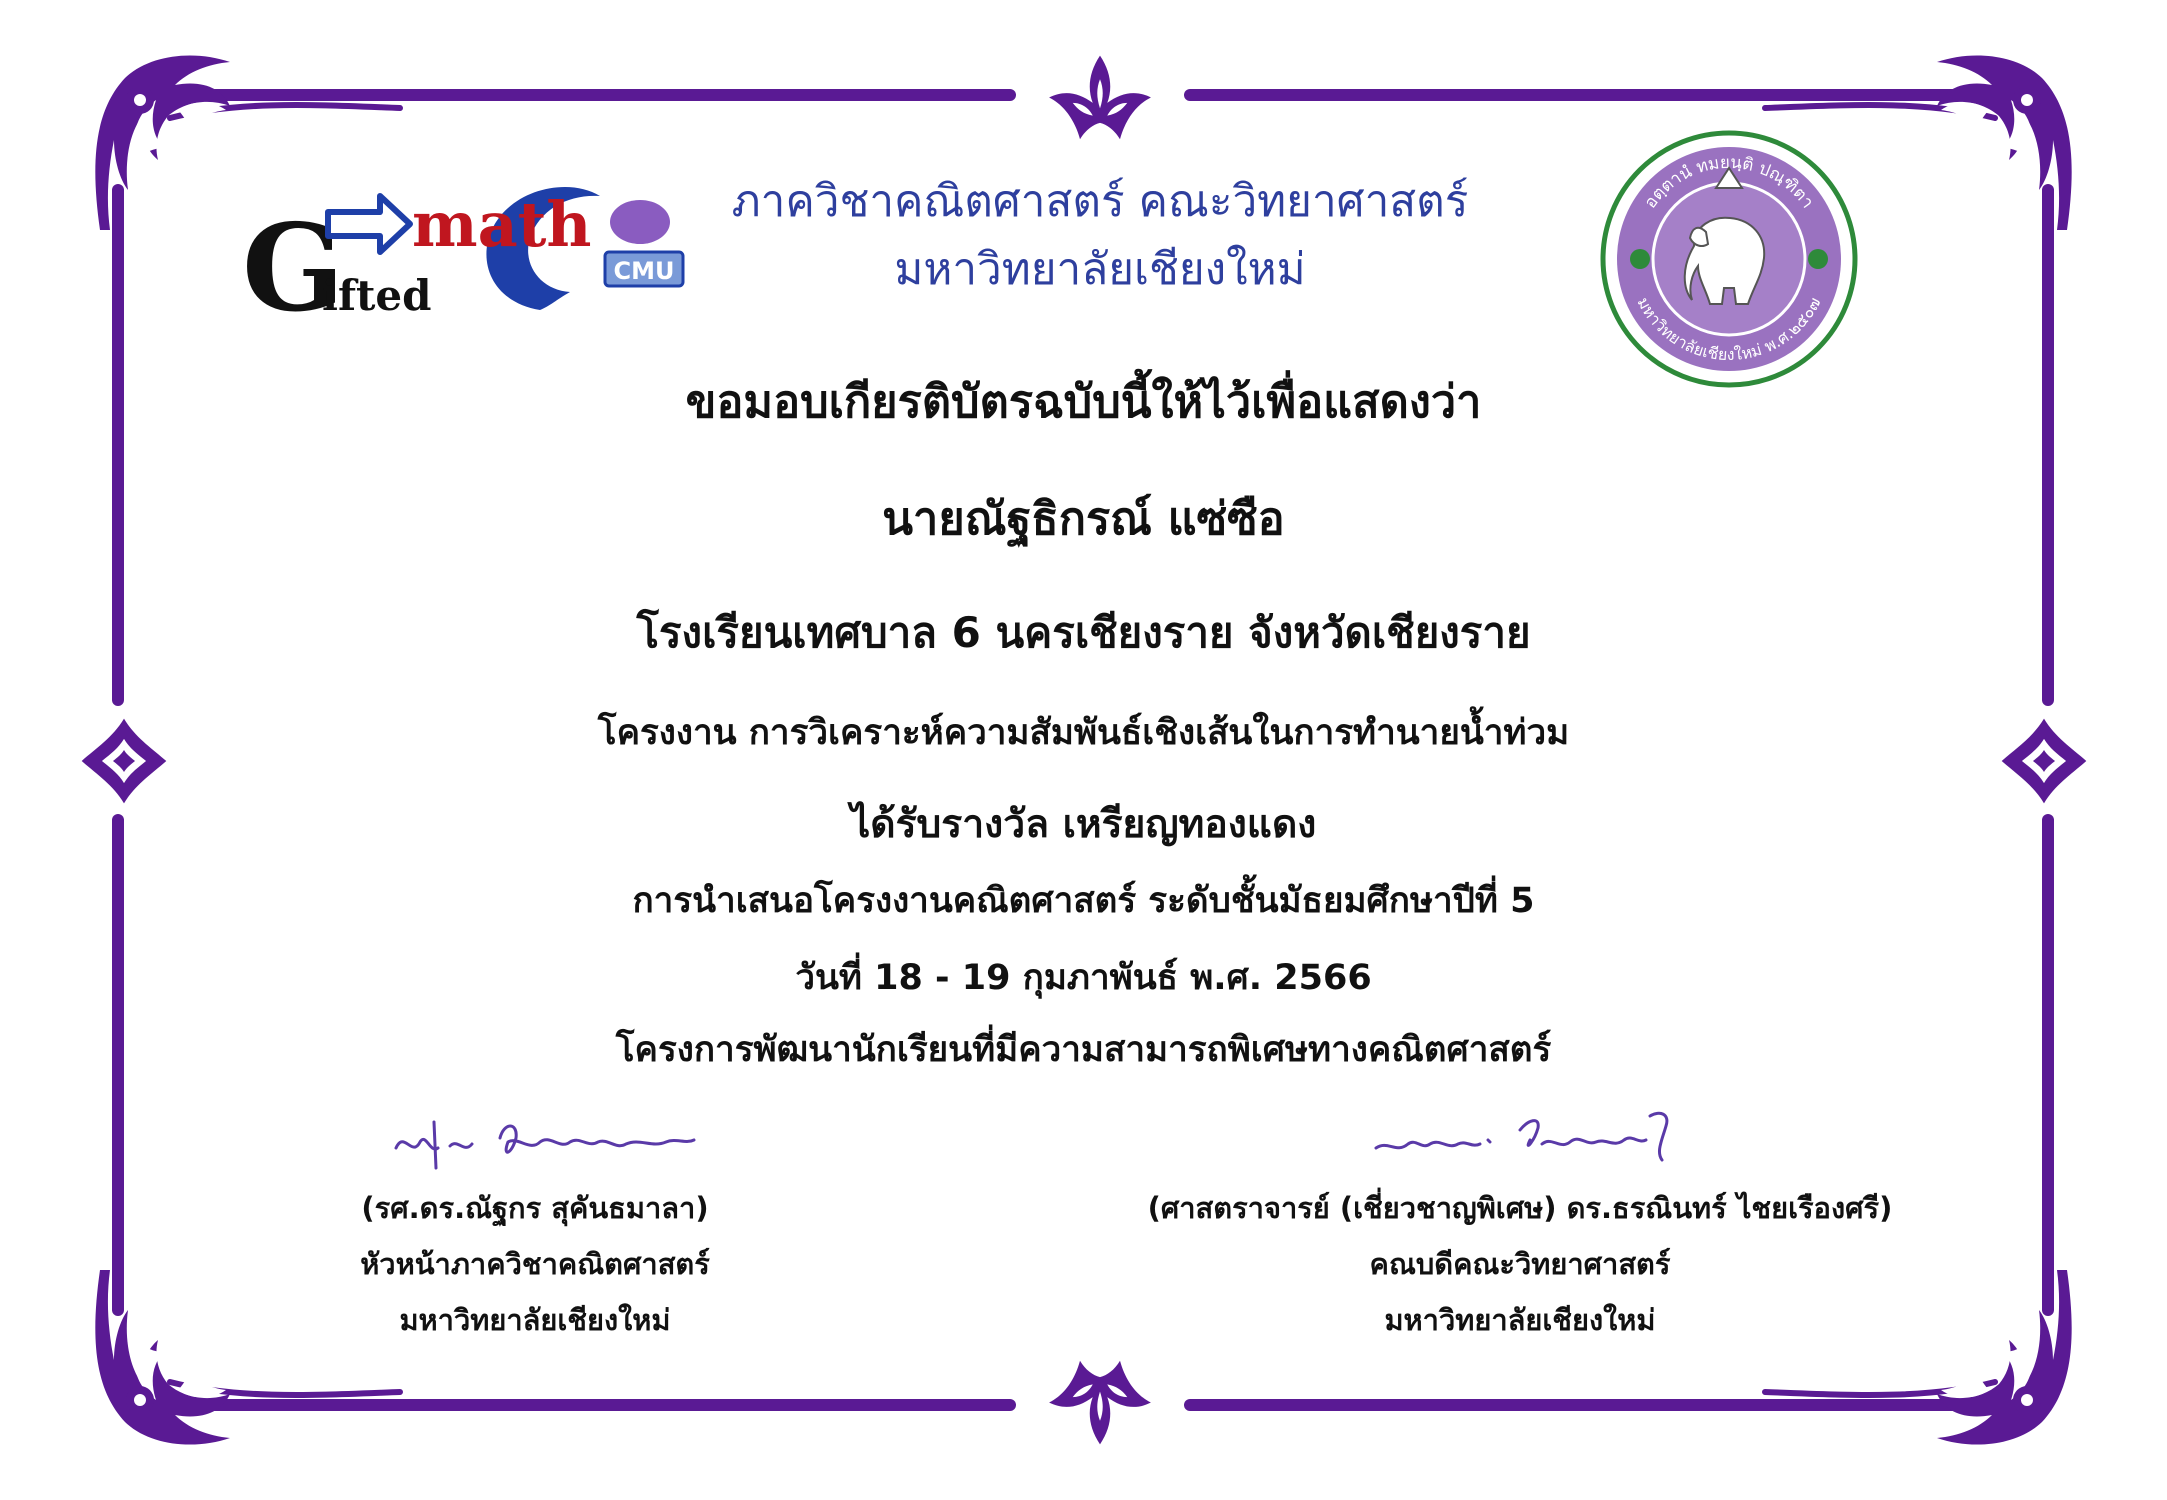 The height and width of the screenshot is (1500, 2167). I want to click on recipient-name: นายณัฐธิกรณ์ แซ่ซือ, so click(1083, 518).